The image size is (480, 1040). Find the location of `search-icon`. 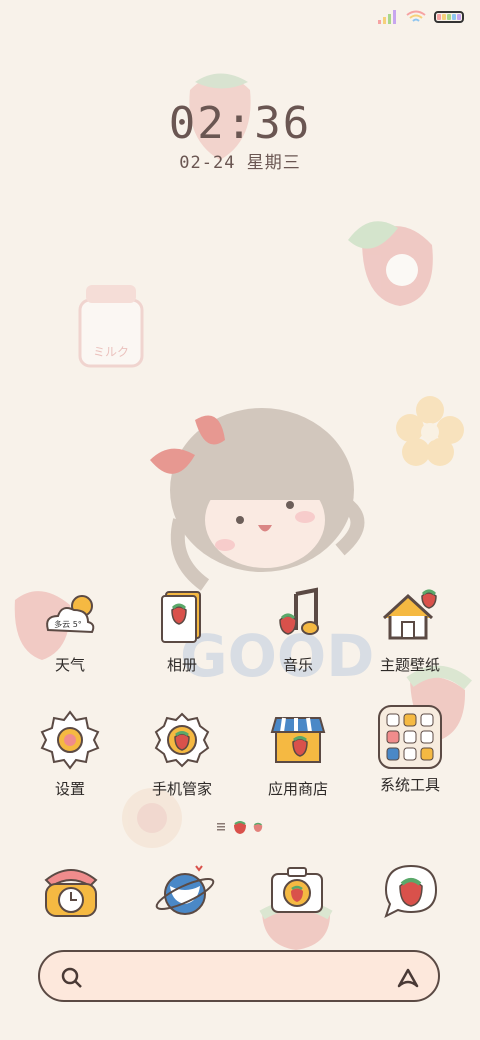

search-icon is located at coordinates (72, 978).